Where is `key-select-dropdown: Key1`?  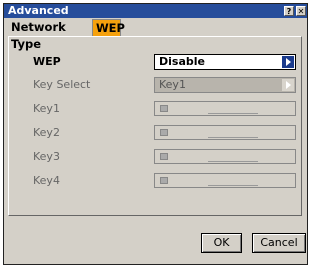
key-select-dropdown: Key1 is located at coordinates (225, 85).